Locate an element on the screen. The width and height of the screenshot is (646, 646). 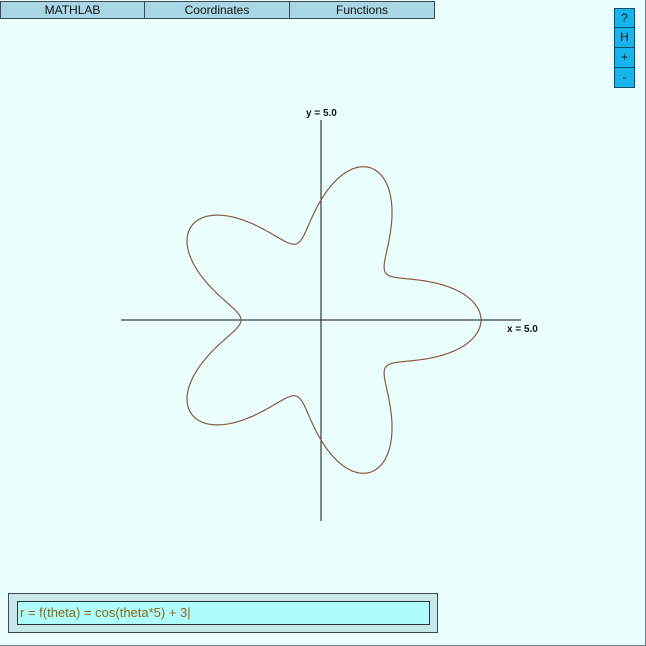
x-axis-label: x = 5.0 is located at coordinates (522, 329).